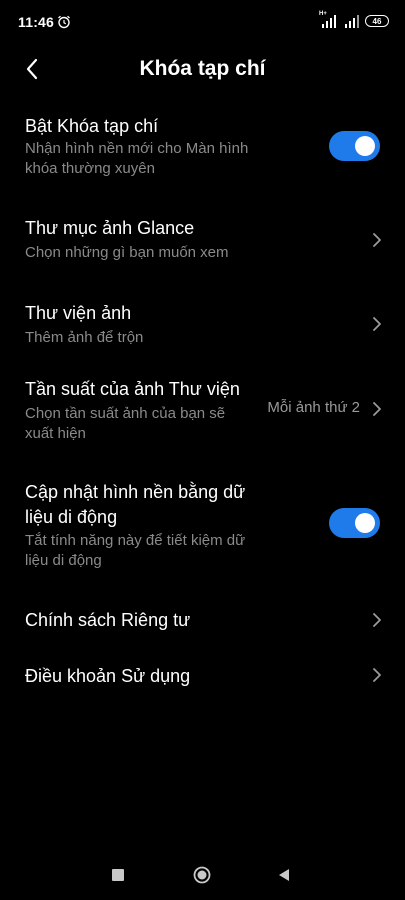 This screenshot has height=900, width=405. I want to click on recents-square-icon, so click(118, 875).